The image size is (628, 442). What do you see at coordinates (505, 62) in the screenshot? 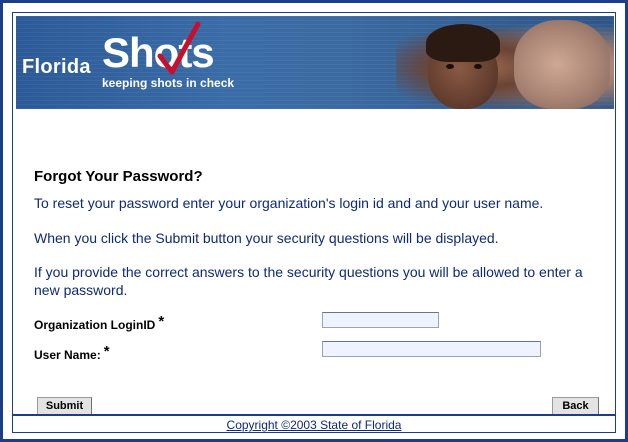
I see `banner-photo` at bounding box center [505, 62].